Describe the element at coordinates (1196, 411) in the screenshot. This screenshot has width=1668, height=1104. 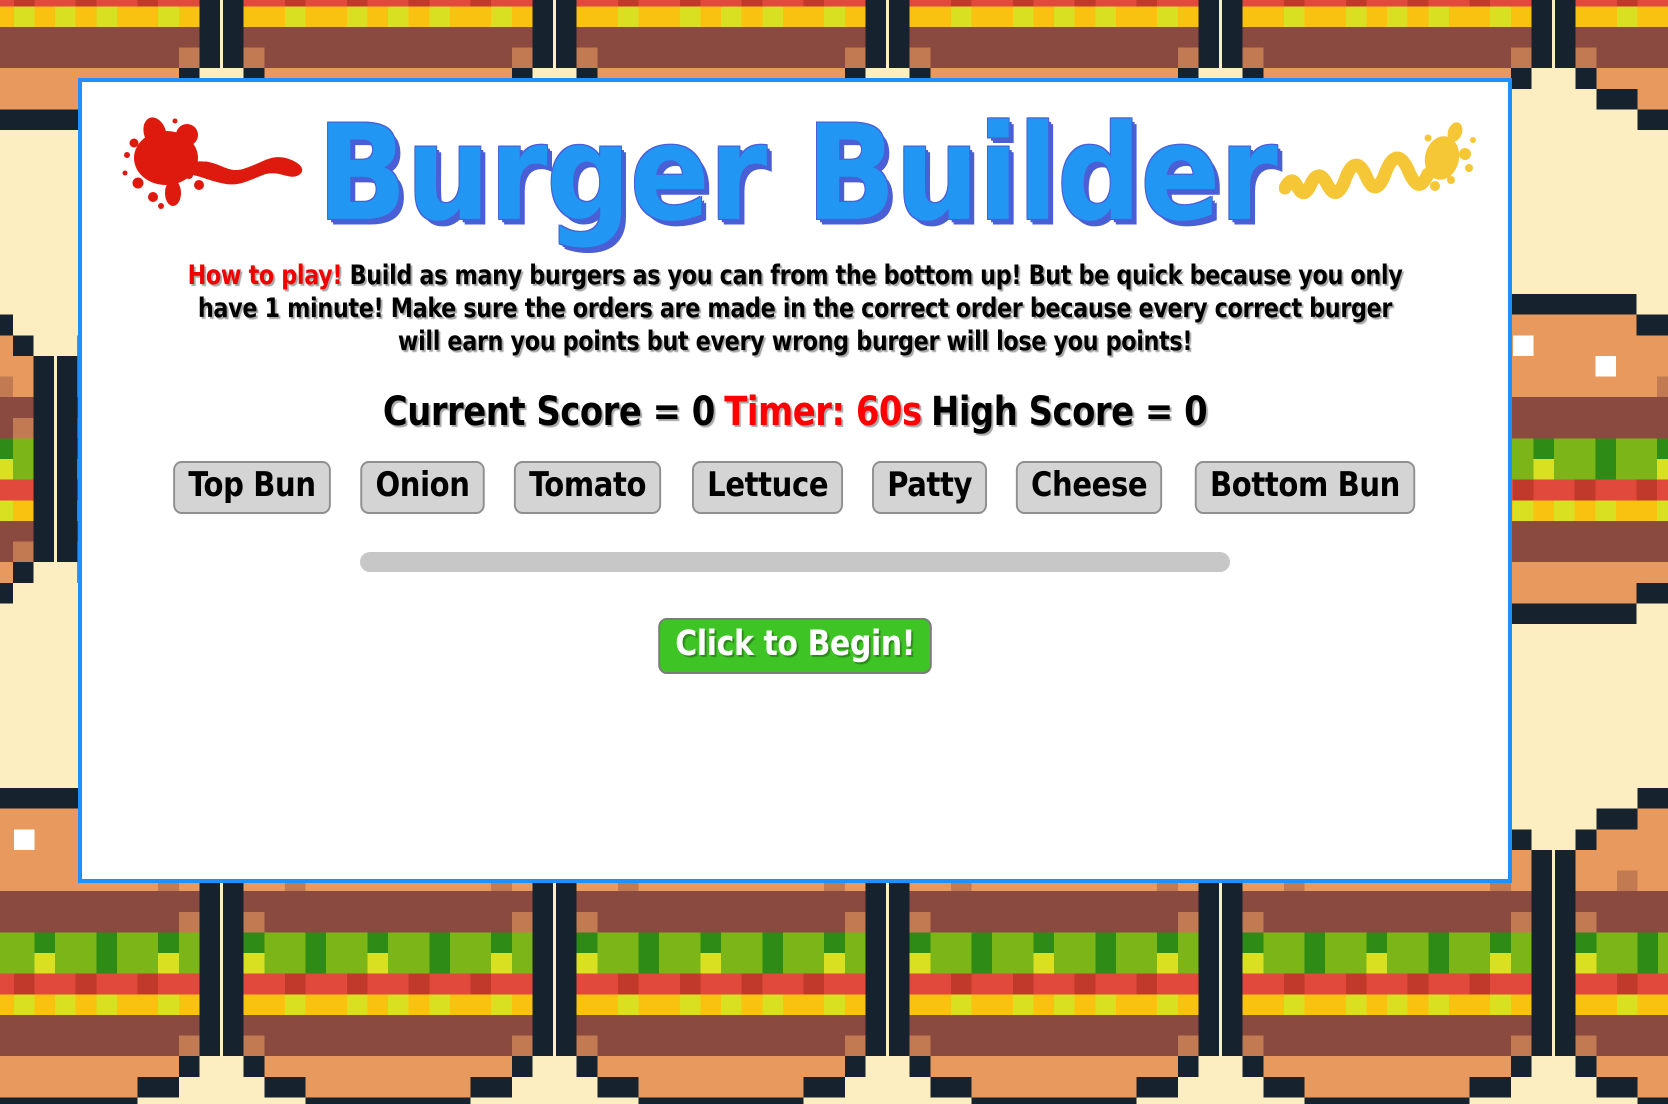
I see `high-score-value: 0` at that location.